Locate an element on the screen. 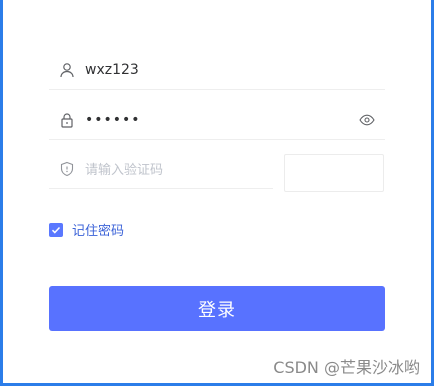 This screenshot has height=386, width=434. captcha-field: 请输入验证码 is located at coordinates (161, 169).